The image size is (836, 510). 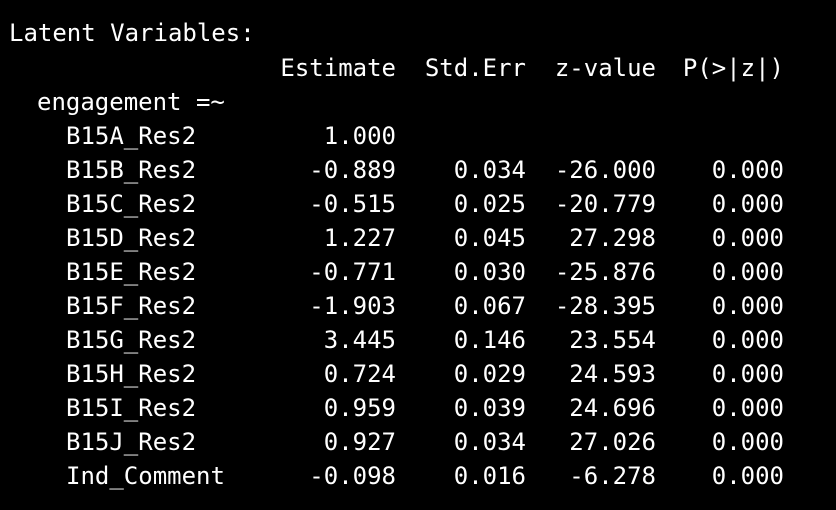 I want to click on z-value-cell: -25.876, so click(x=605, y=272).